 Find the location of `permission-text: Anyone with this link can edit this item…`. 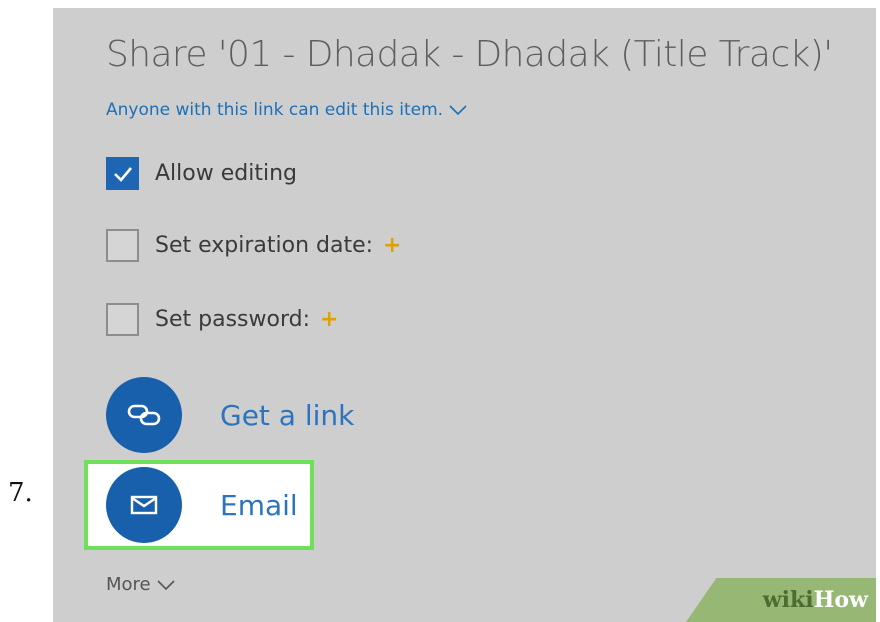

permission-text: Anyone with this link can edit this item… is located at coordinates (275, 110).